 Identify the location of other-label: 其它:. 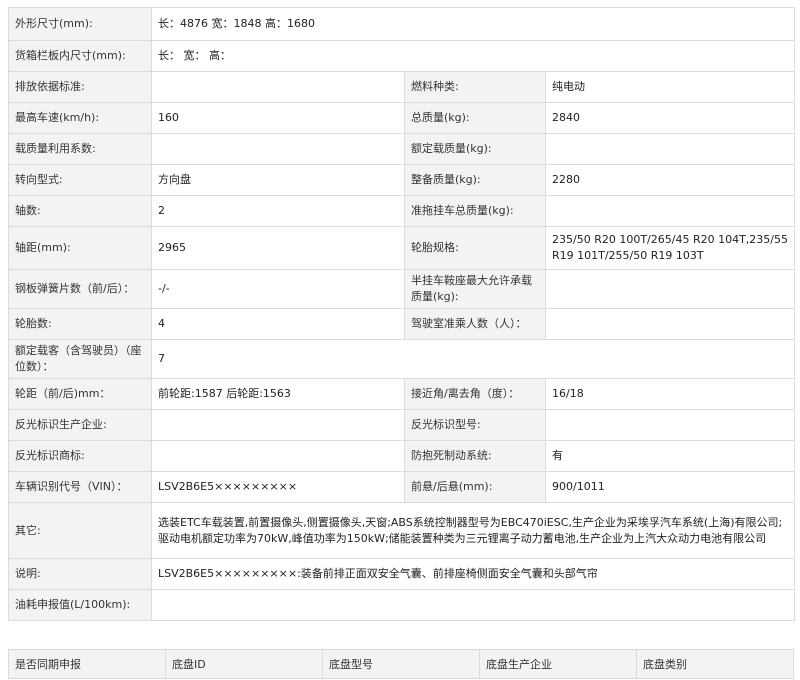
(80, 530).